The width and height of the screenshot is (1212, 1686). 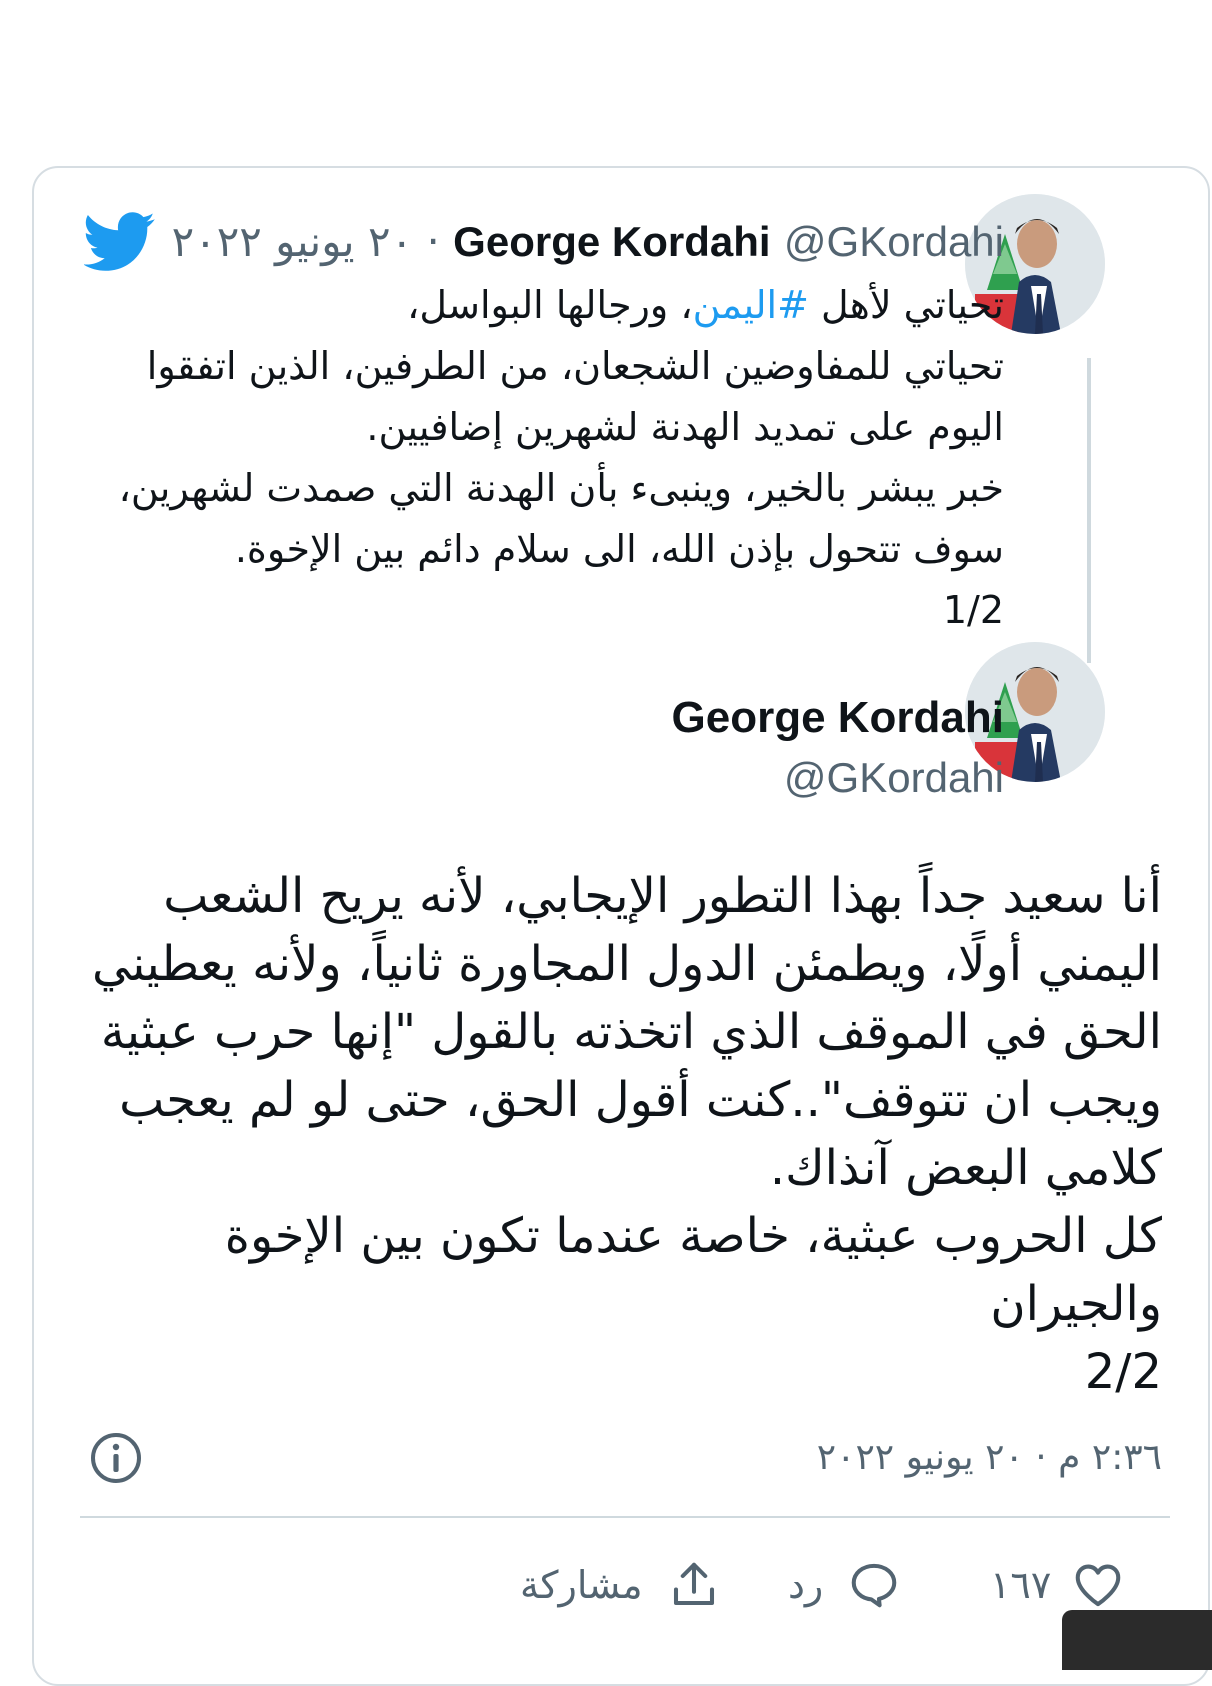 I want to click on reply-button: رد, so click(x=844, y=1585).